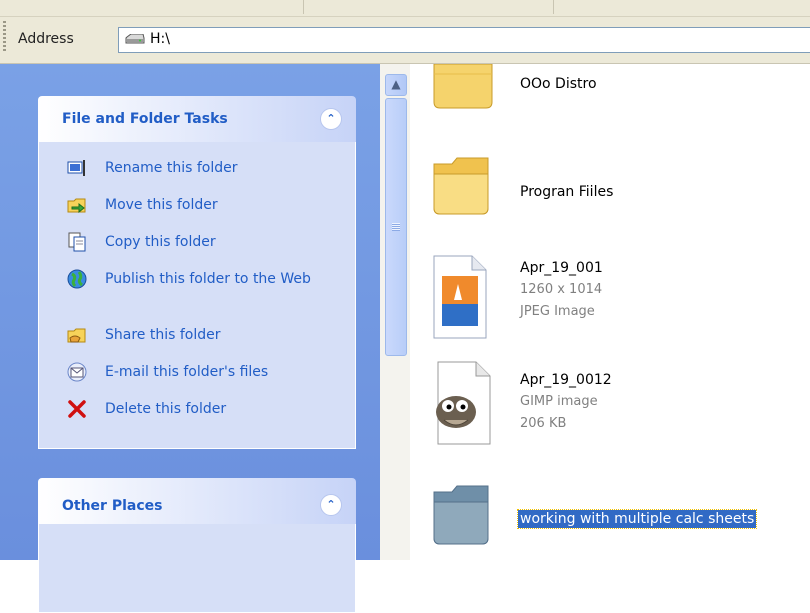 This screenshot has width=810, height=613. I want to click on drive-icon, so click(135, 39).